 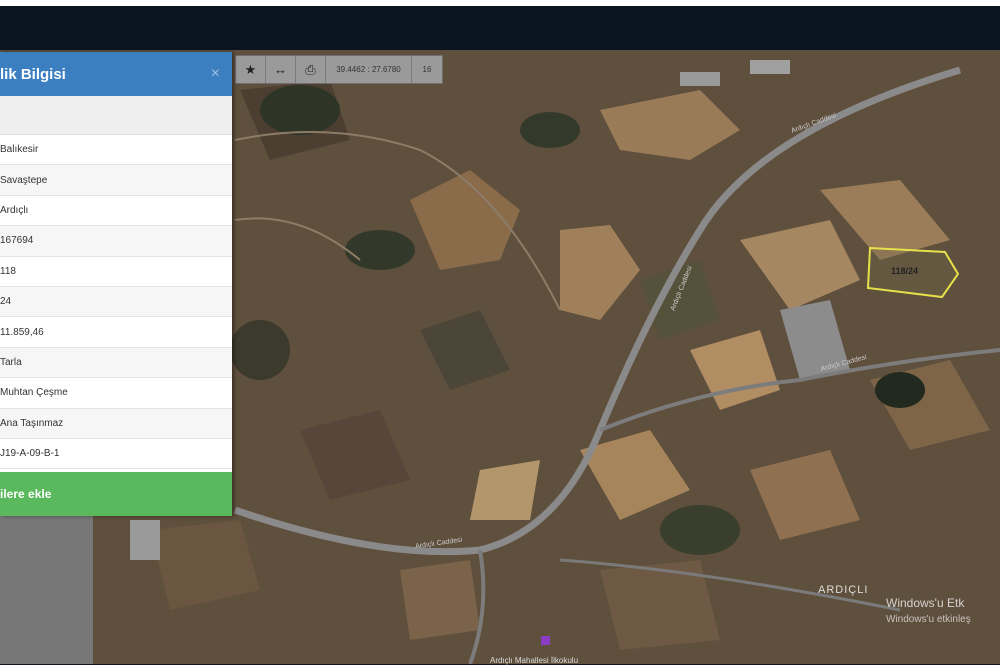 I want to click on info-row-block: 118, so click(x=116, y=272).